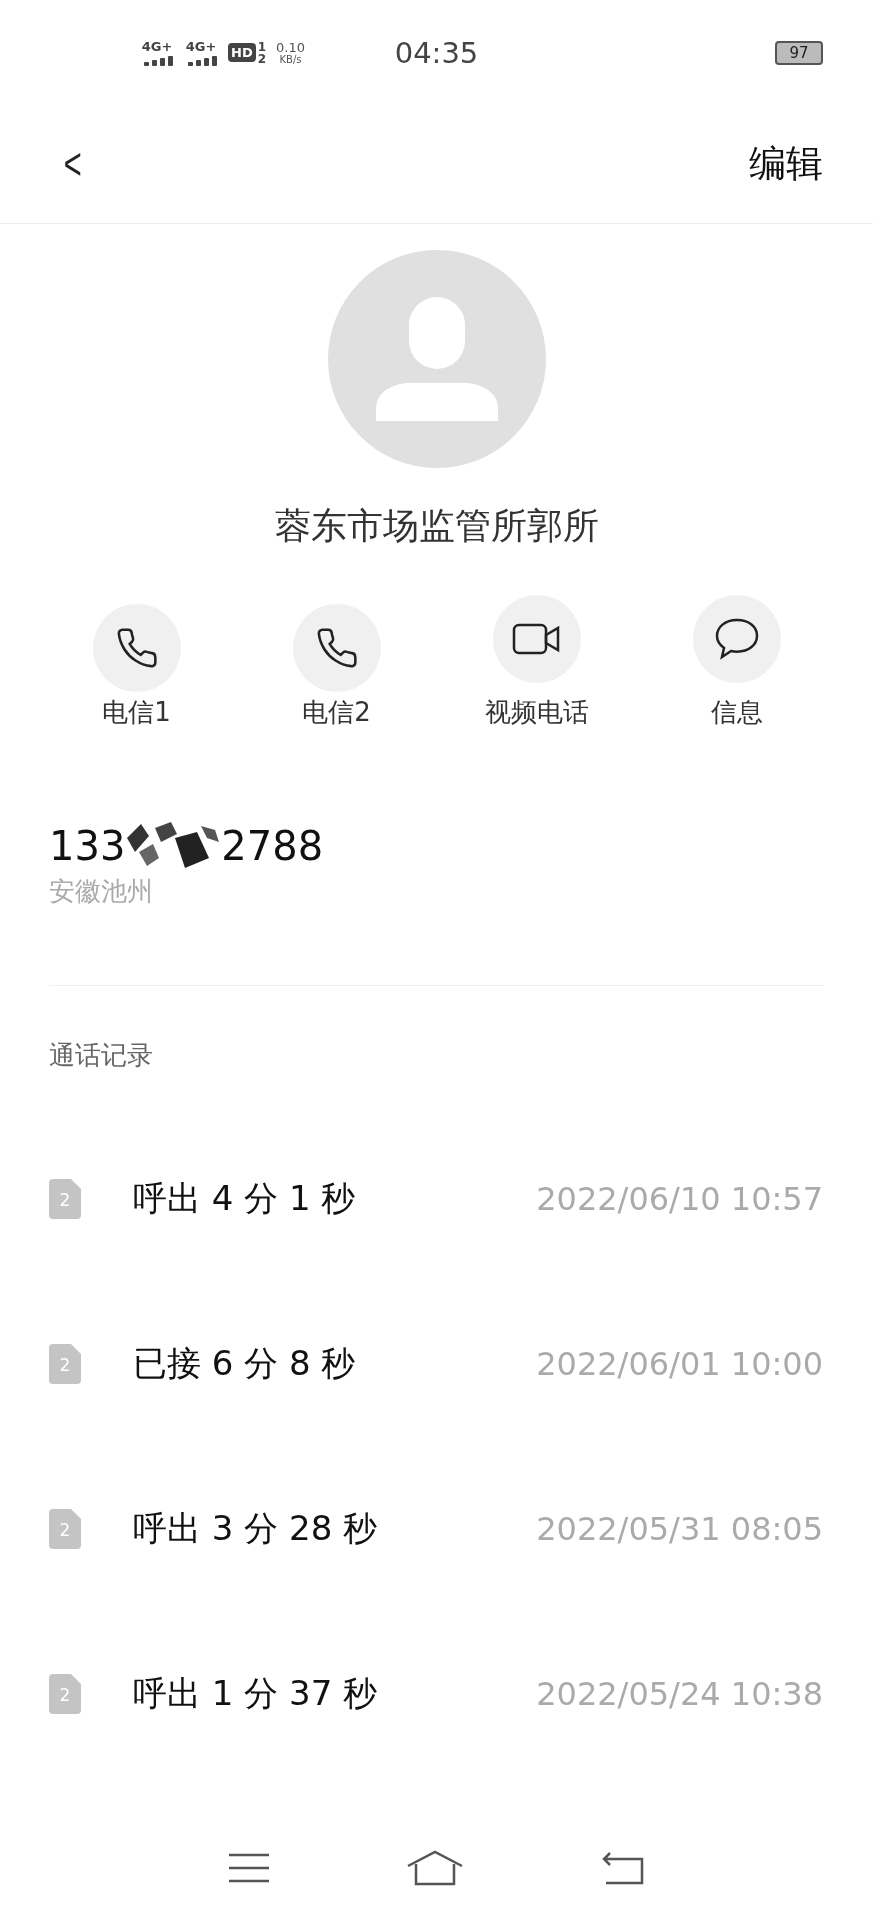 Image resolution: width=873 pixels, height=1920 pixels. I want to click on call-time: 2022/06/10 10:57, so click(679, 1198).